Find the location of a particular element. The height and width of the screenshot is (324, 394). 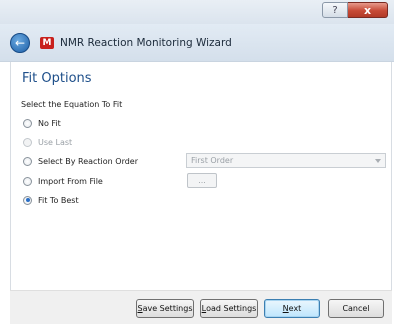

use-last-radio is located at coordinates (27, 142).